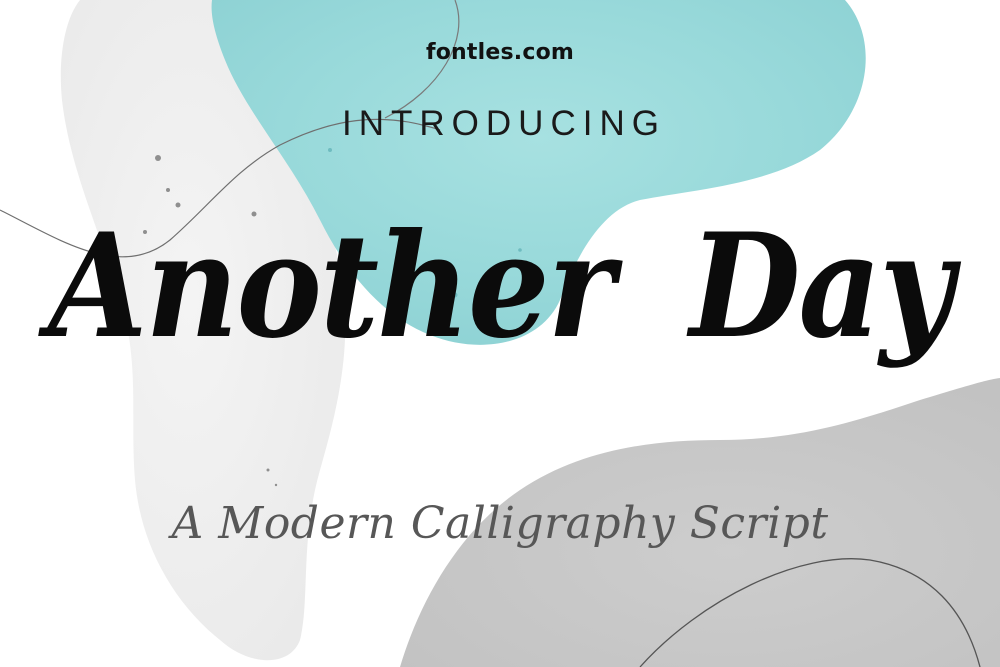  I want to click on site-url: fontles.com, so click(500, 52).